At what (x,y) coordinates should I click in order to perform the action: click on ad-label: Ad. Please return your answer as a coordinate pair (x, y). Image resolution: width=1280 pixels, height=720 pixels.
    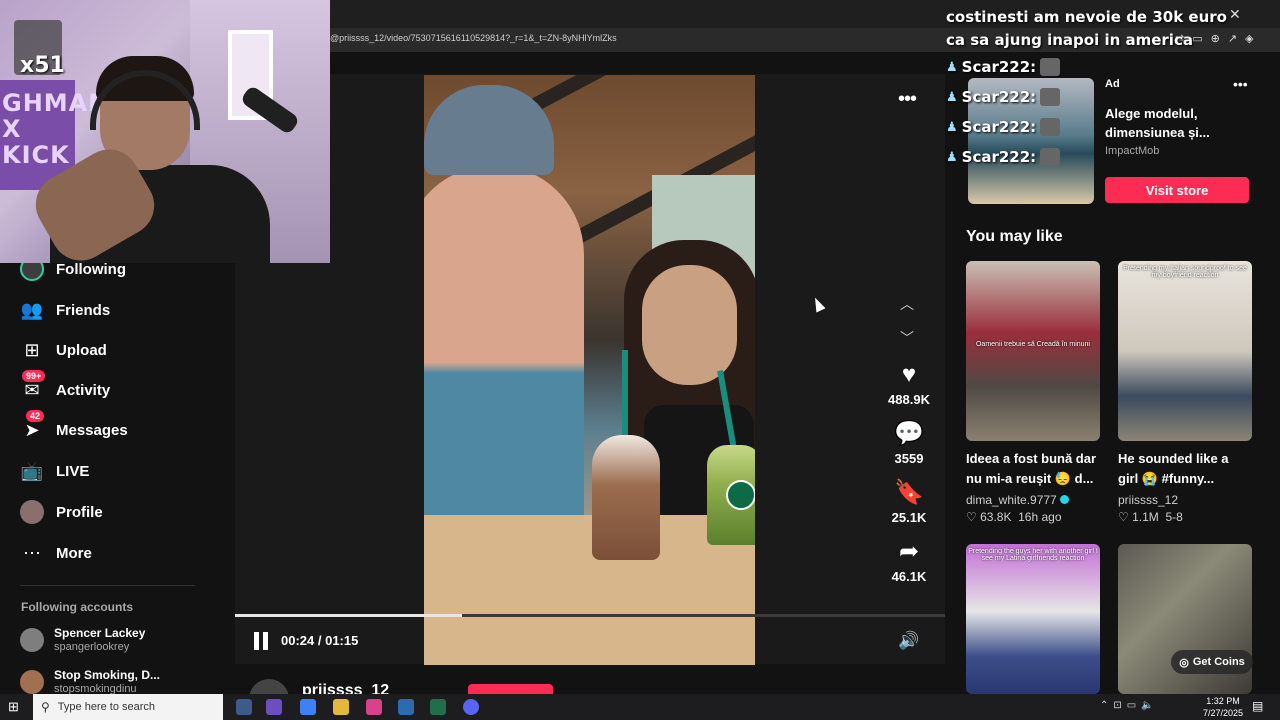
    Looking at the image, I should click on (1112, 84).